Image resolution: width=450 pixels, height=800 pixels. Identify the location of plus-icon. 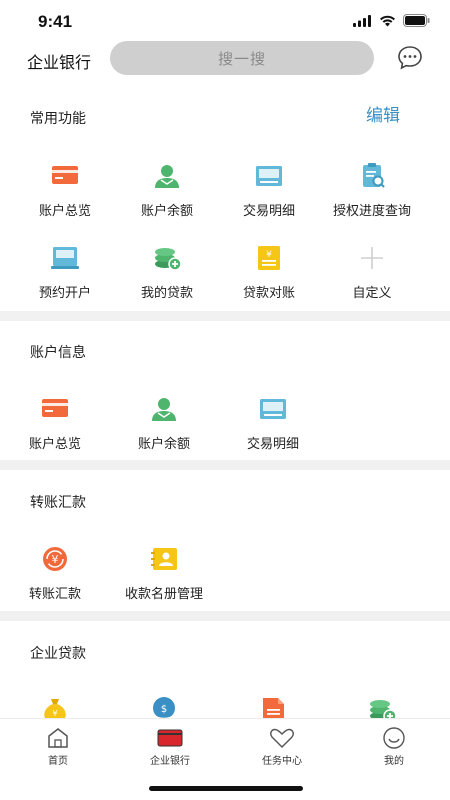
(372, 258).